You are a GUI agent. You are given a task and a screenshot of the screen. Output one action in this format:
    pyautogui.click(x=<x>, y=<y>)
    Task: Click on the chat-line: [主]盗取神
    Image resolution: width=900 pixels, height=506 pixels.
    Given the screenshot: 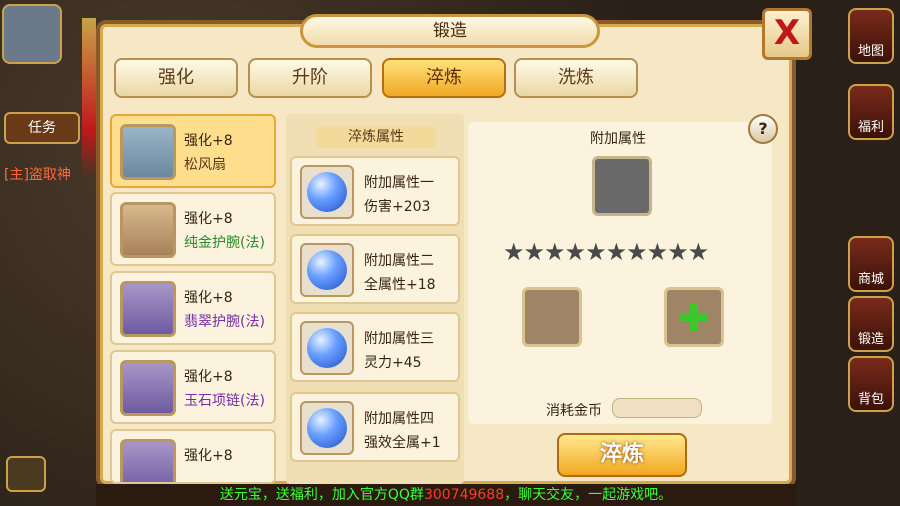 What is the action you would take?
    pyautogui.click(x=37, y=175)
    